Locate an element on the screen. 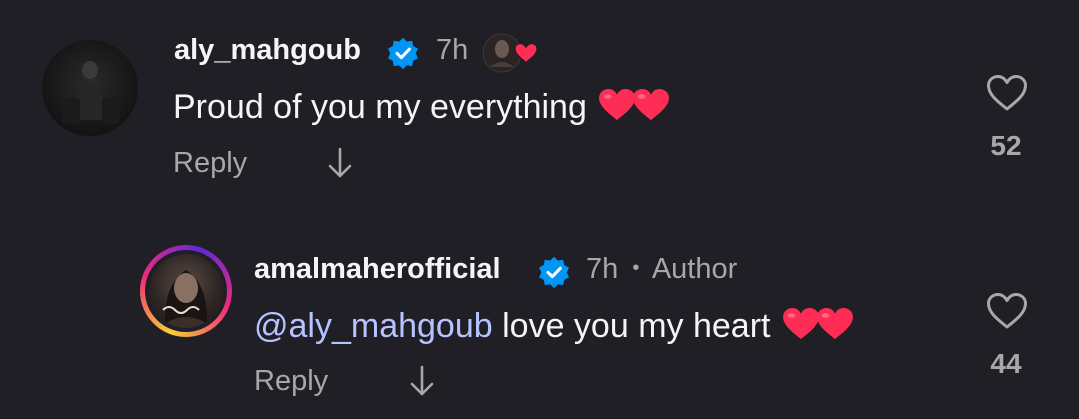 The width and height of the screenshot is (1079, 419). comment-body: Proud of you my everything is located at coordinates (421, 107).